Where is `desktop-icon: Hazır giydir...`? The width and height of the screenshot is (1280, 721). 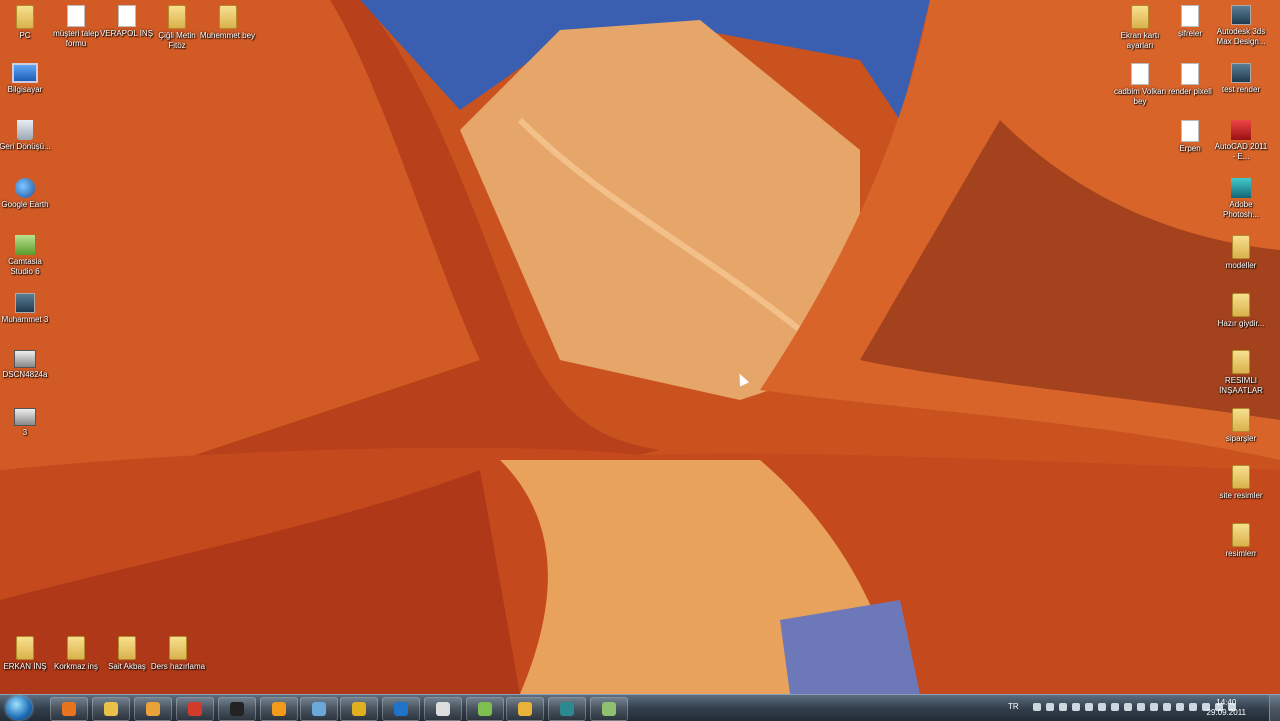 desktop-icon: Hazır giydir... is located at coordinates (1241, 310).